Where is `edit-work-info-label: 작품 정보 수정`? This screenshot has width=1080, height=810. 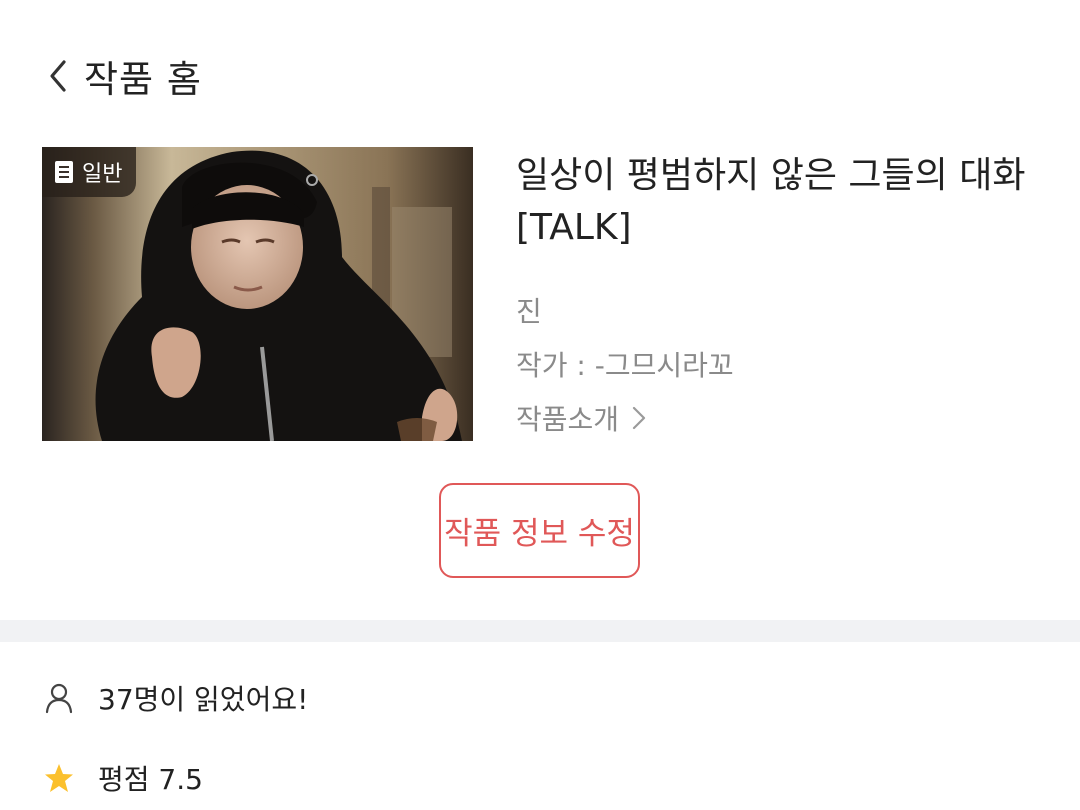
edit-work-info-label: 작품 정보 수정 is located at coordinates (539, 534).